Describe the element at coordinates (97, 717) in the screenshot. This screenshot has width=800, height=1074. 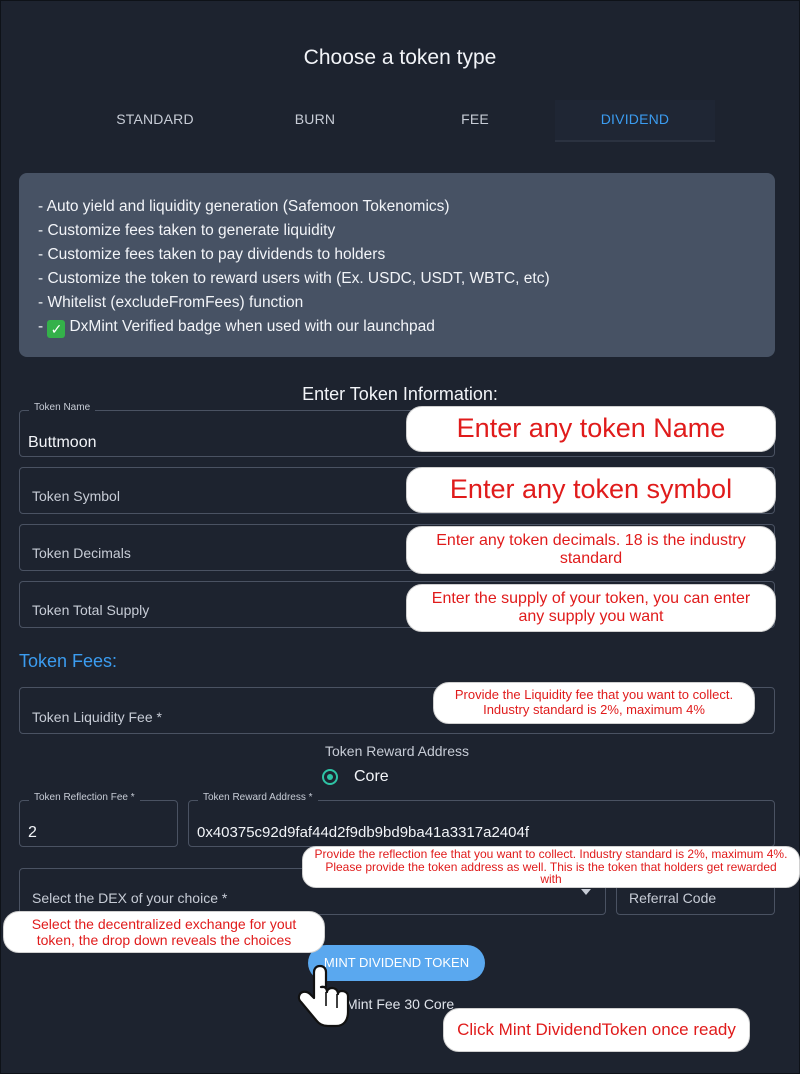
I see `liquidity-fee-placeholder: Token Liquidity Fee *` at that location.